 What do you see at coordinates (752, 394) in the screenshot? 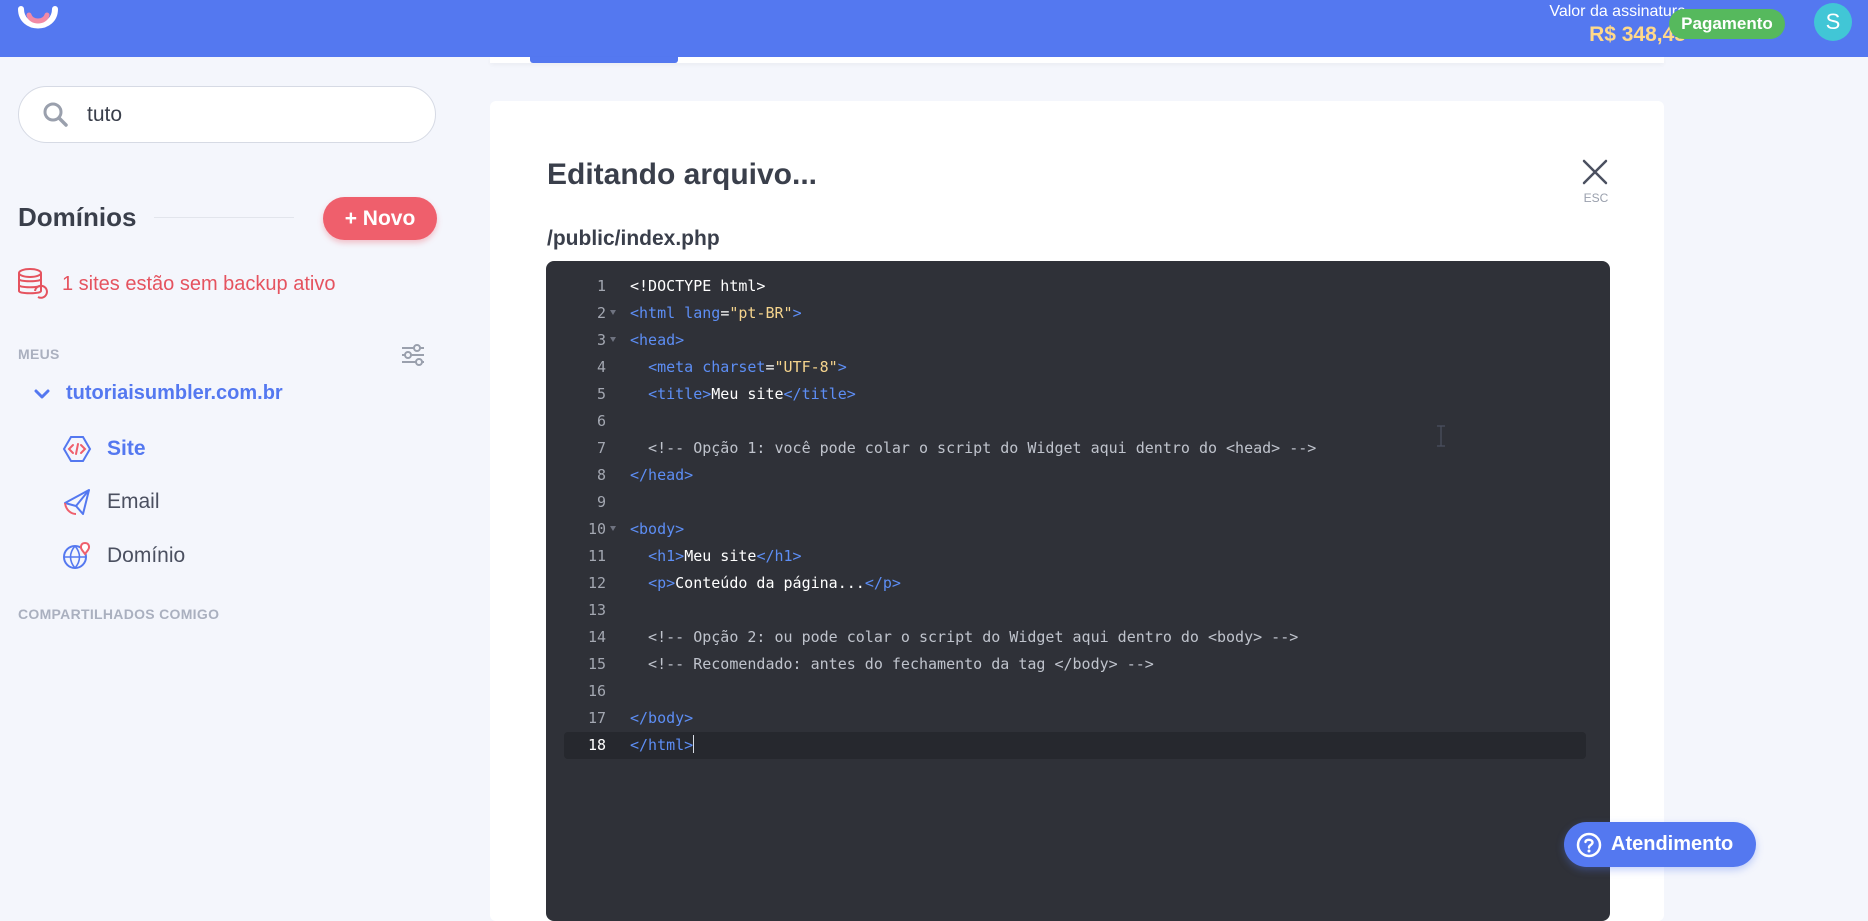
I see `code-text: <title>Meu site</title>` at bounding box center [752, 394].